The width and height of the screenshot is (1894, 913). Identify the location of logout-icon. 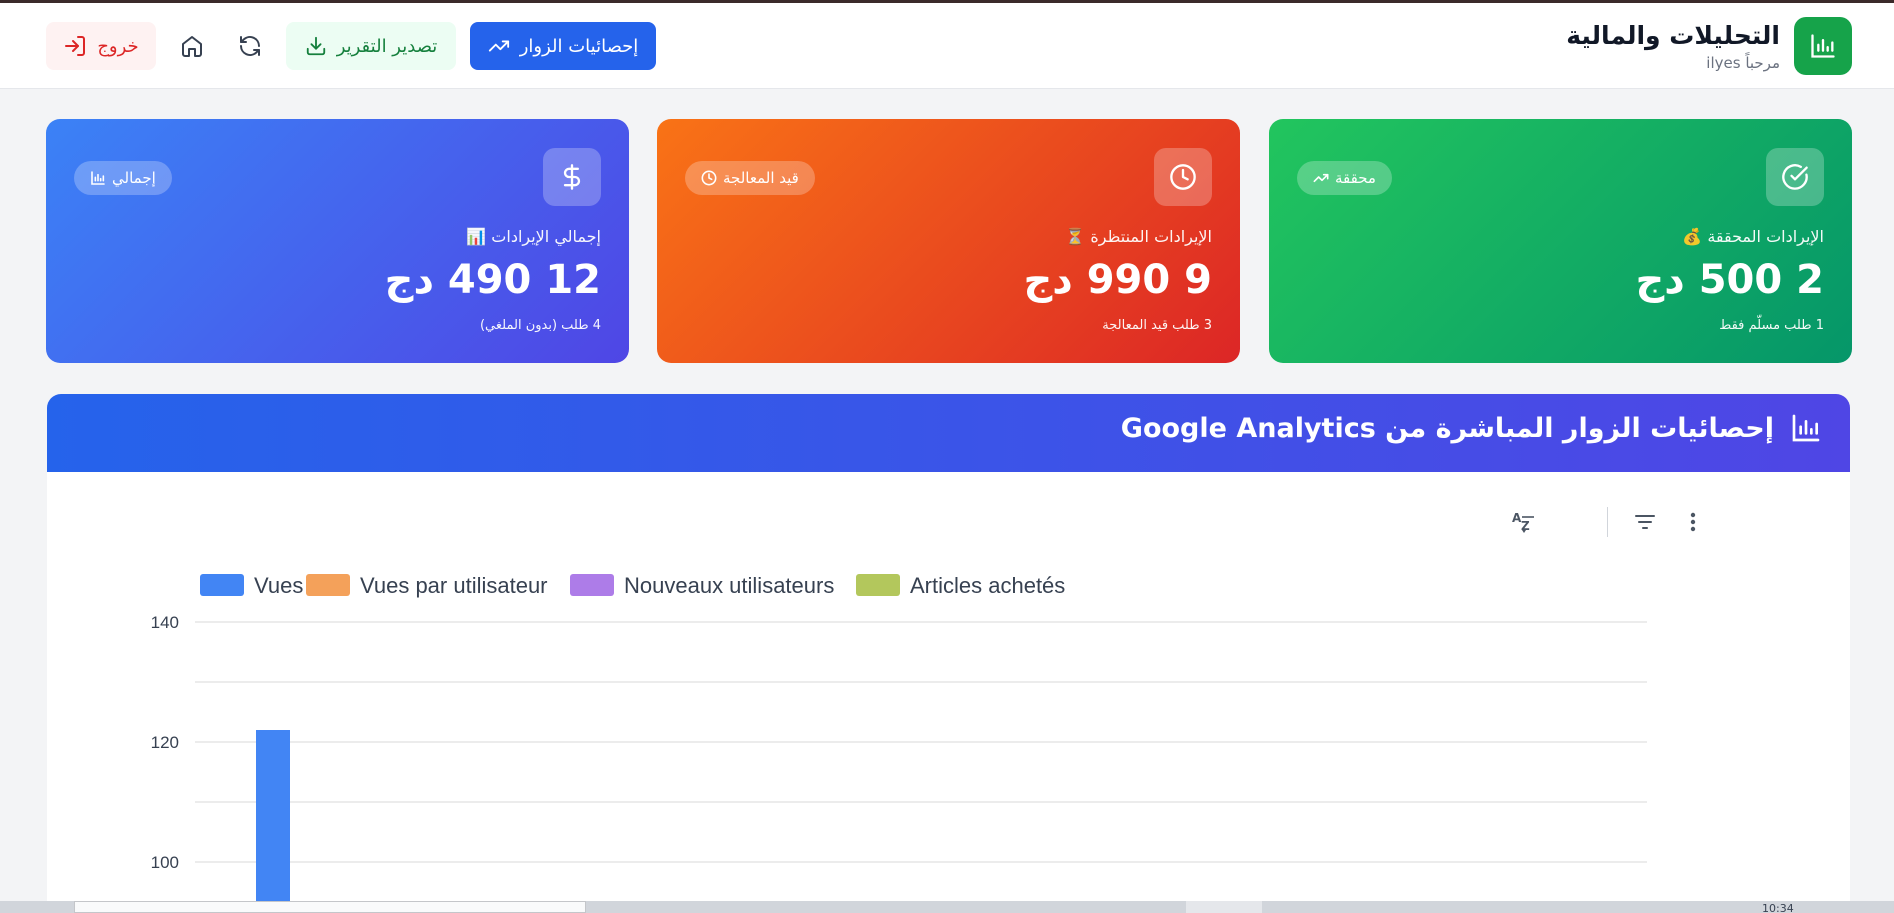
(75, 46).